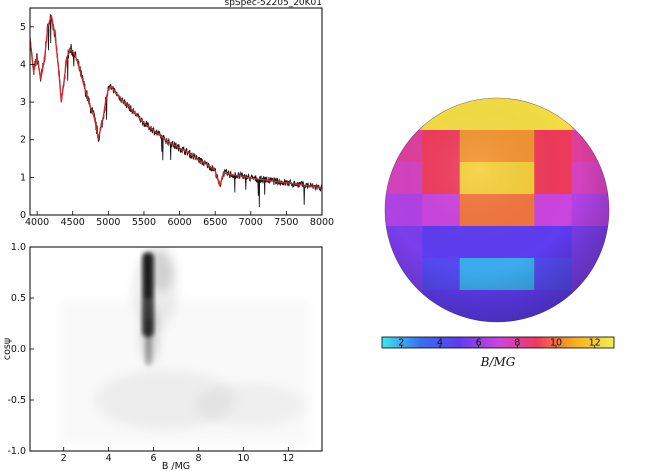 This screenshot has height=471, width=664. I want to click on density-y-label: cosψ, so click(7, 349).